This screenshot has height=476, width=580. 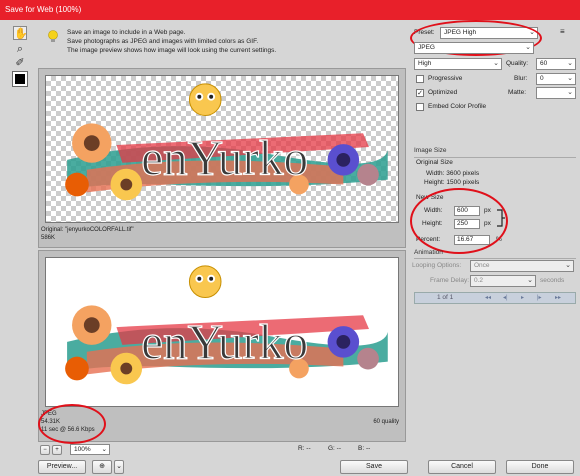 What do you see at coordinates (542, 78) in the screenshot?
I see `blur-value: 0` at bounding box center [542, 78].